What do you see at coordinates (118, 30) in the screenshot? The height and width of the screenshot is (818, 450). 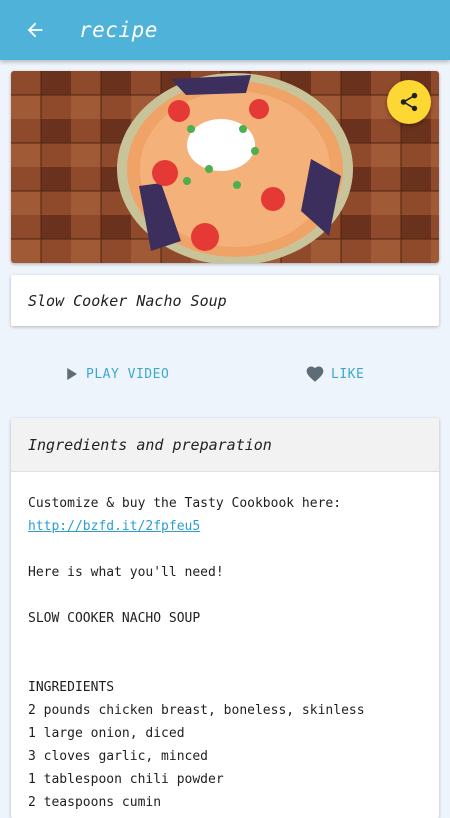 I see `app-title: recipe` at bounding box center [118, 30].